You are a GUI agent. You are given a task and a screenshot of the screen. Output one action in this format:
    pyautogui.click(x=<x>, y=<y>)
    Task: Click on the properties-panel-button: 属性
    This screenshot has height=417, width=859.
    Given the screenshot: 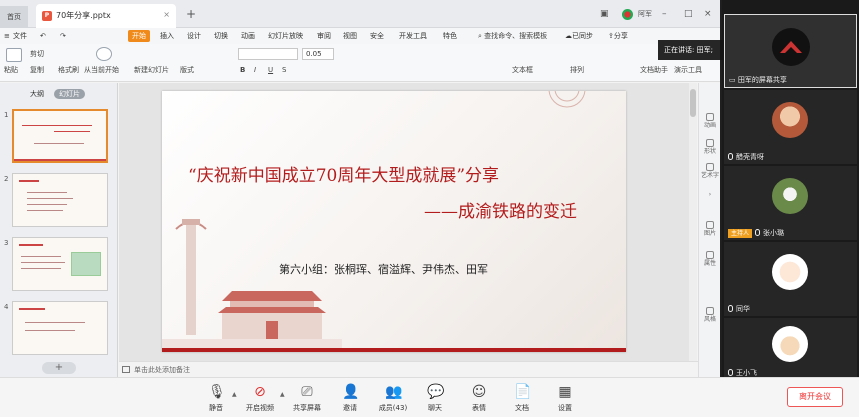 What is the action you would take?
    pyautogui.click(x=709, y=259)
    